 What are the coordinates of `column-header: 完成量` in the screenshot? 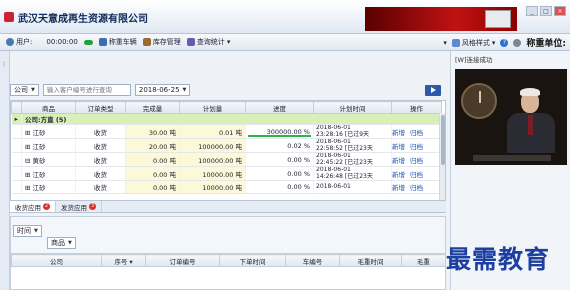 It's located at (152, 107).